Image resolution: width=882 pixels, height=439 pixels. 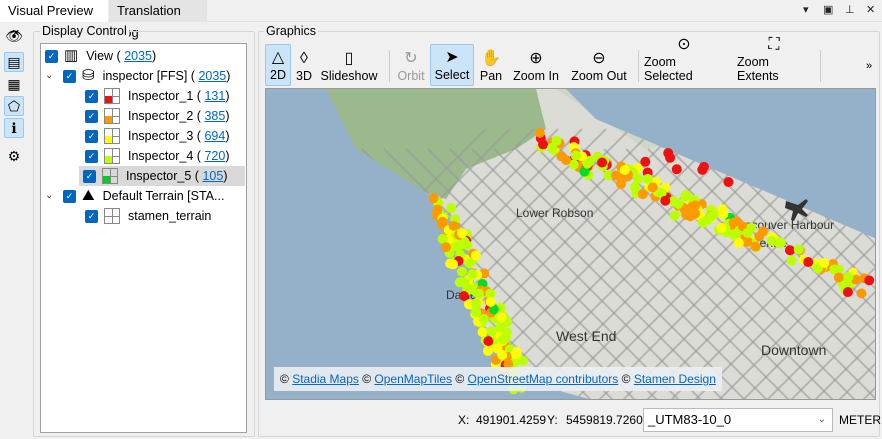 I want to click on tree-item: ✓ stamen_terrain, so click(x=148, y=216).